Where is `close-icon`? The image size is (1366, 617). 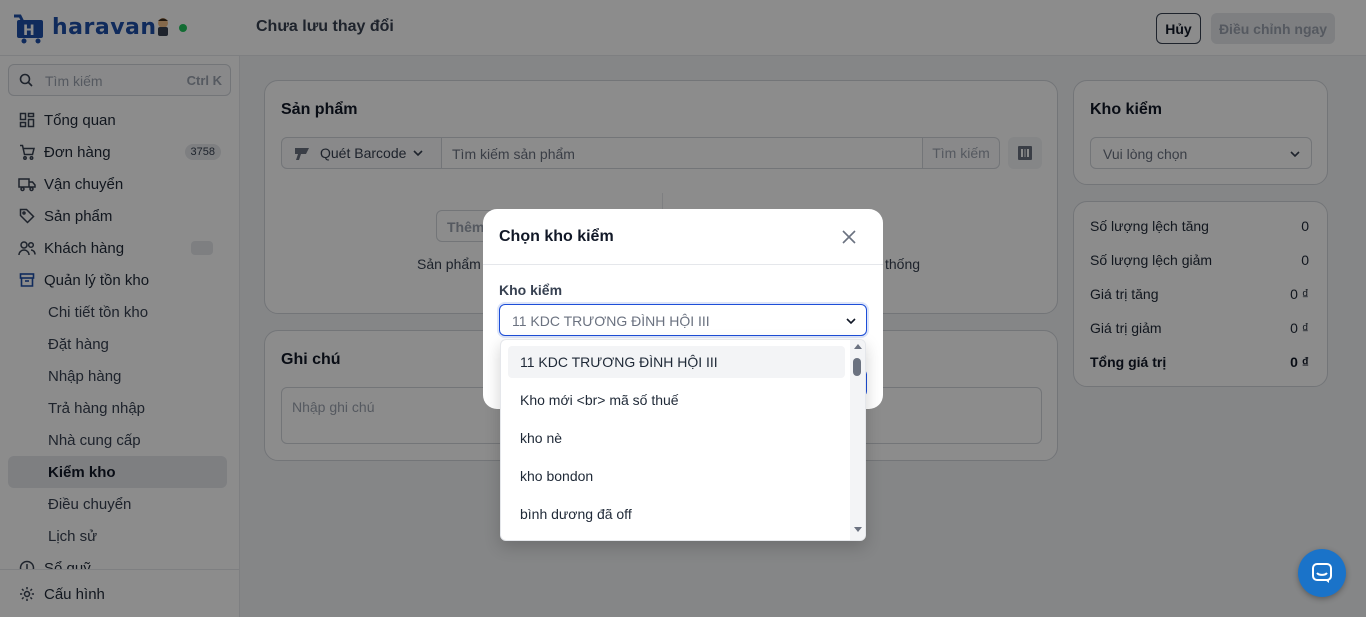
close-icon is located at coordinates (849, 237).